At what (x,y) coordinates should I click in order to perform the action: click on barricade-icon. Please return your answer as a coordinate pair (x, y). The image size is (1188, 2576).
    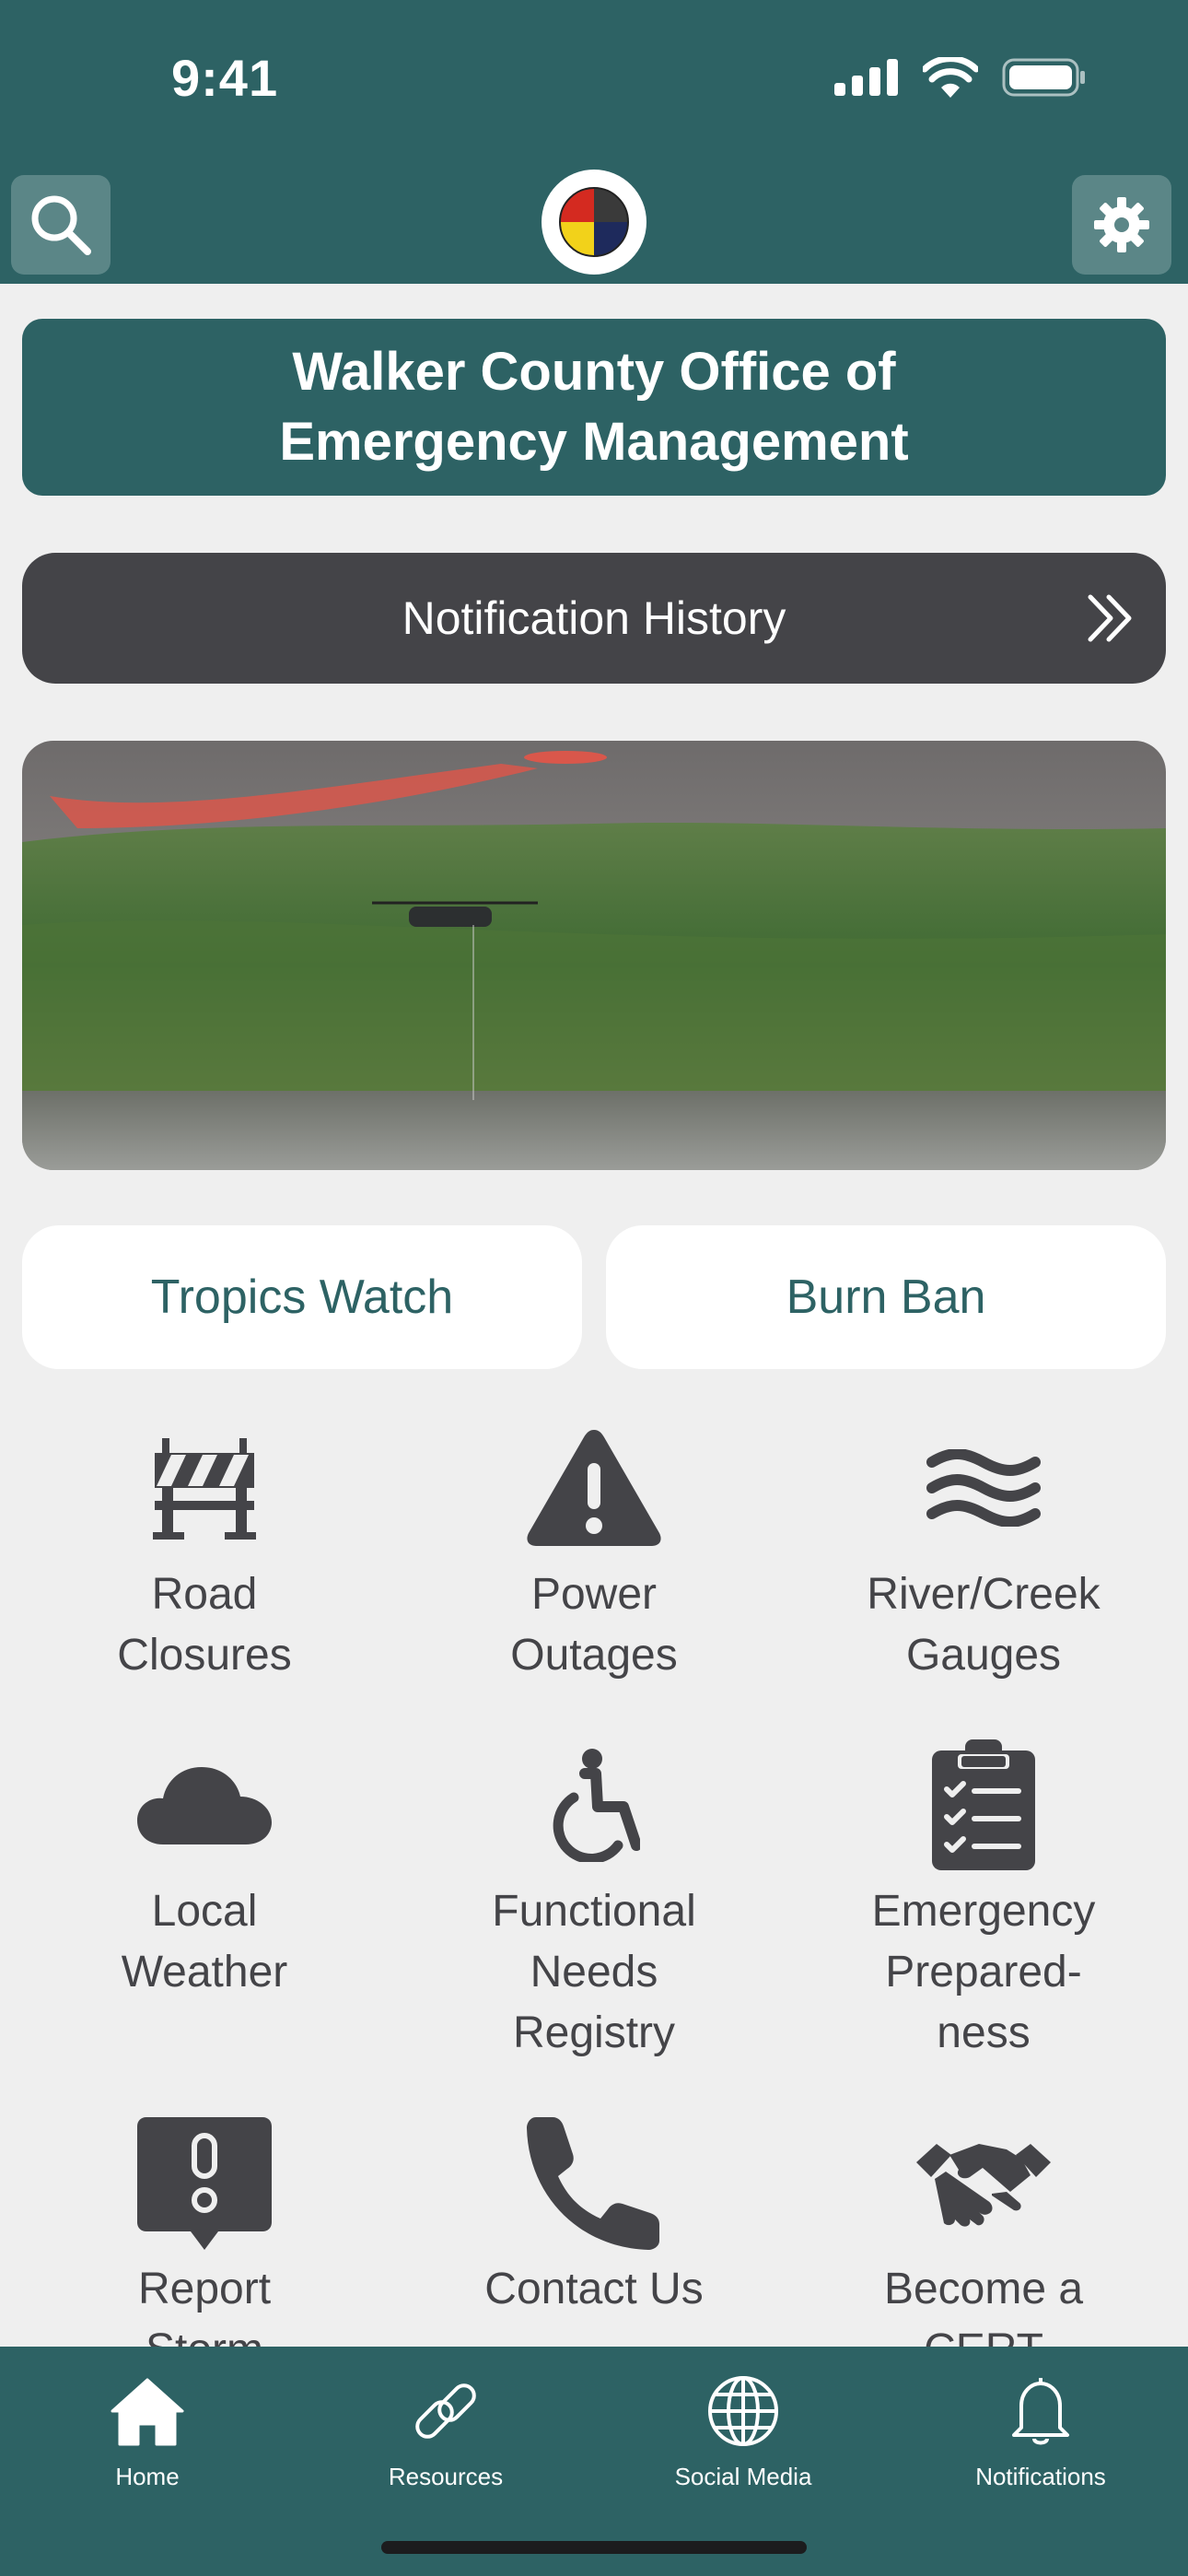
    Looking at the image, I should click on (204, 1489).